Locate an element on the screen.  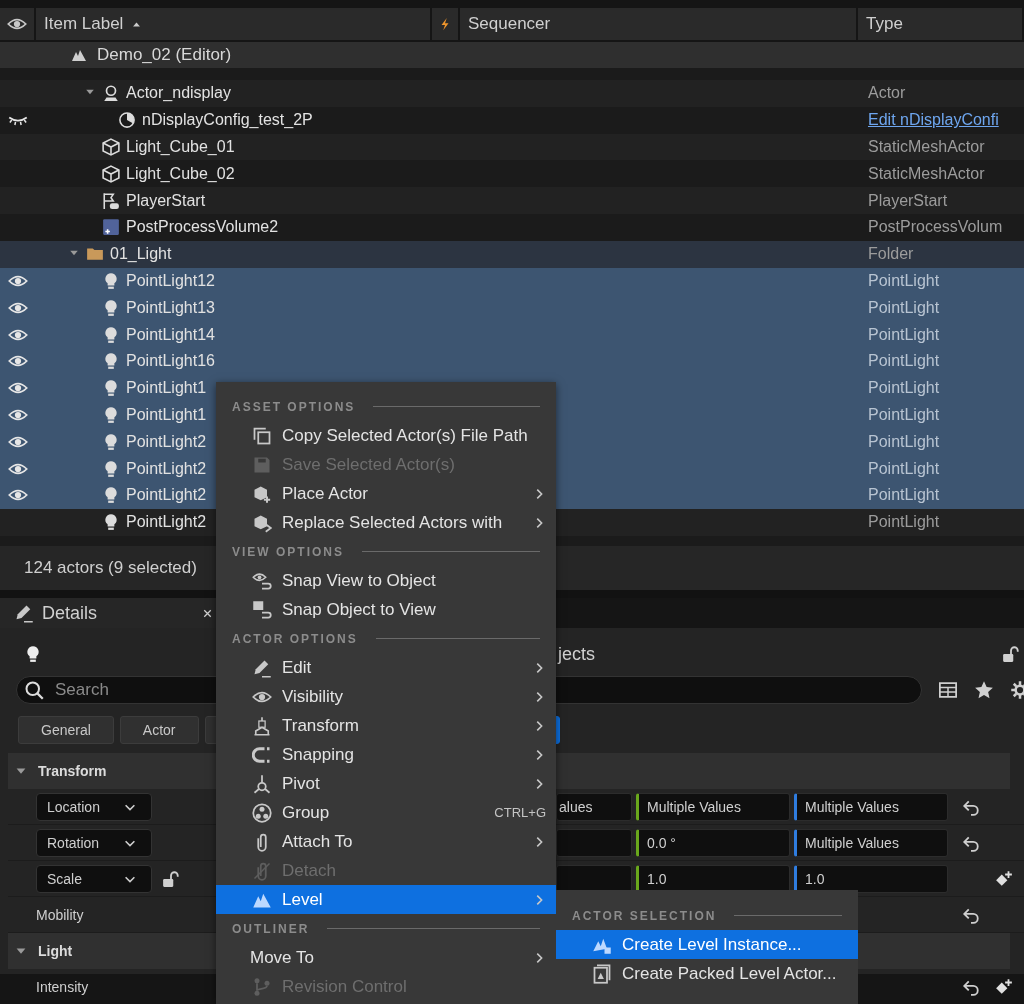
shortcut-label: CTRL+G is located at coordinates (520, 812).